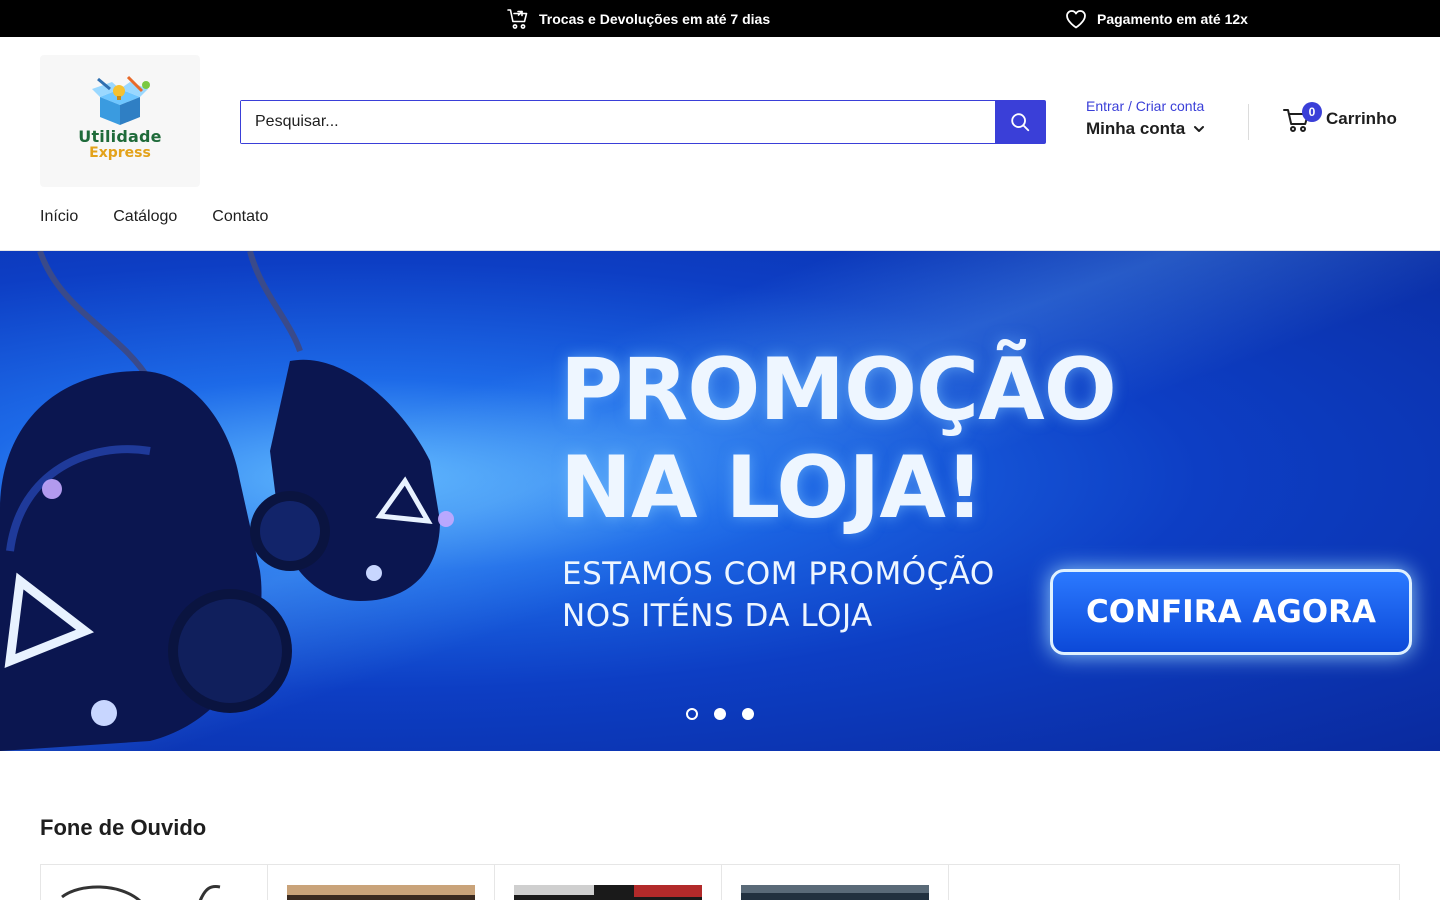 This screenshot has width=1440, height=900. Describe the element at coordinates (517, 18) in the screenshot. I see `cart-return-icon` at that location.